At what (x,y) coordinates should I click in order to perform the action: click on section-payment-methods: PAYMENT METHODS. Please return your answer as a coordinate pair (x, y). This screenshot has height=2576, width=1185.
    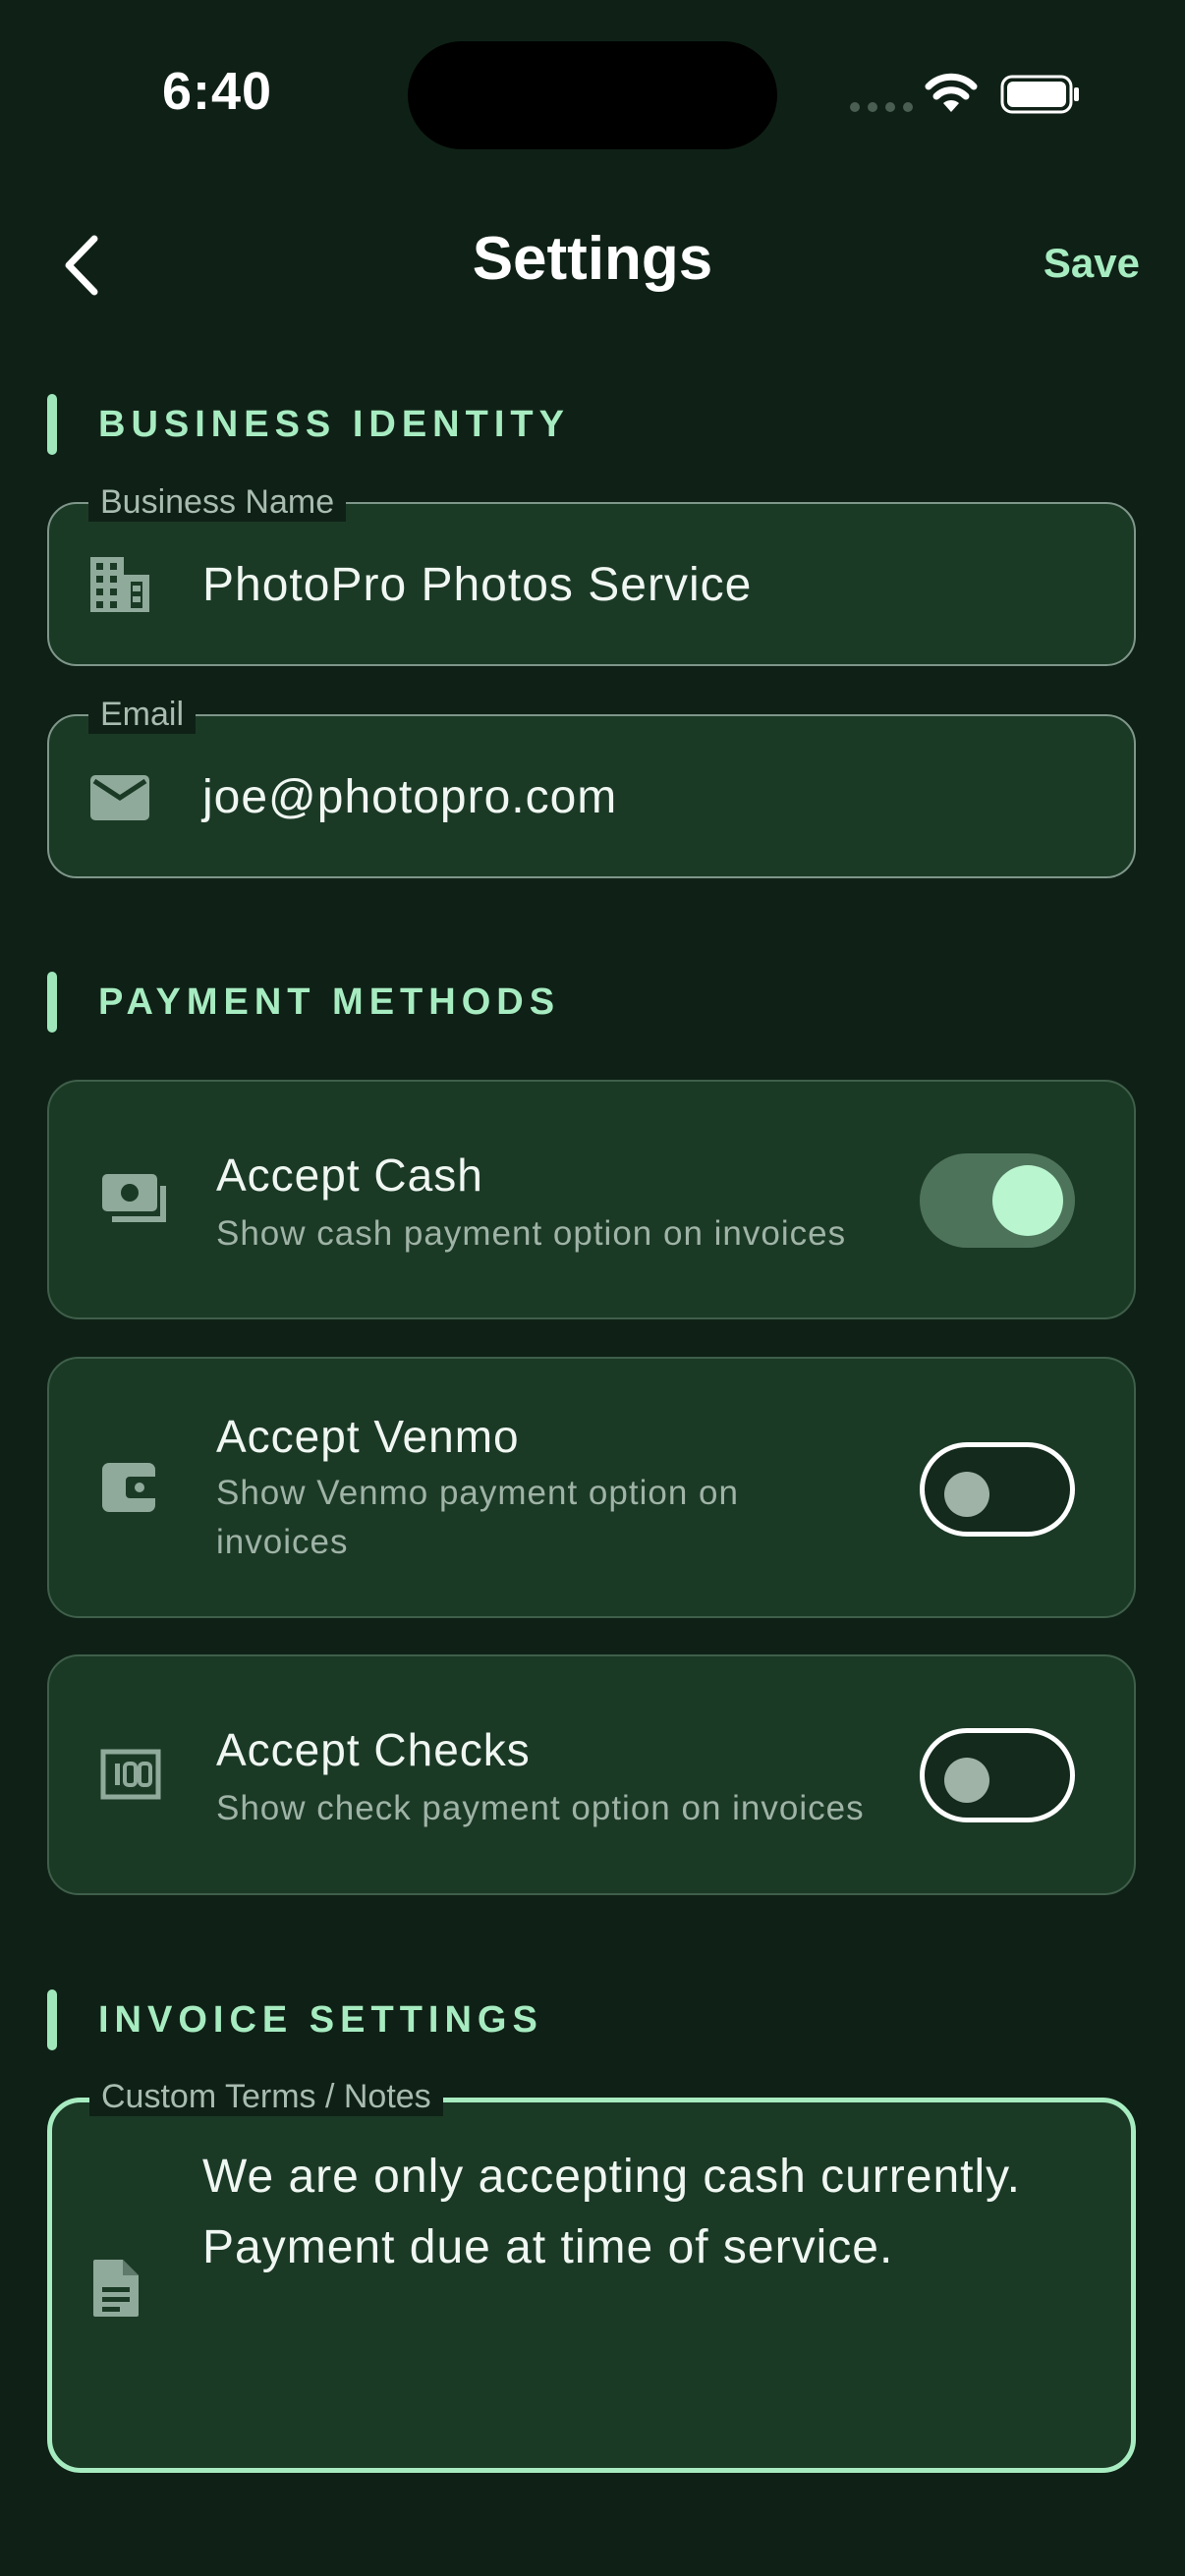
    Looking at the image, I should click on (304, 1002).